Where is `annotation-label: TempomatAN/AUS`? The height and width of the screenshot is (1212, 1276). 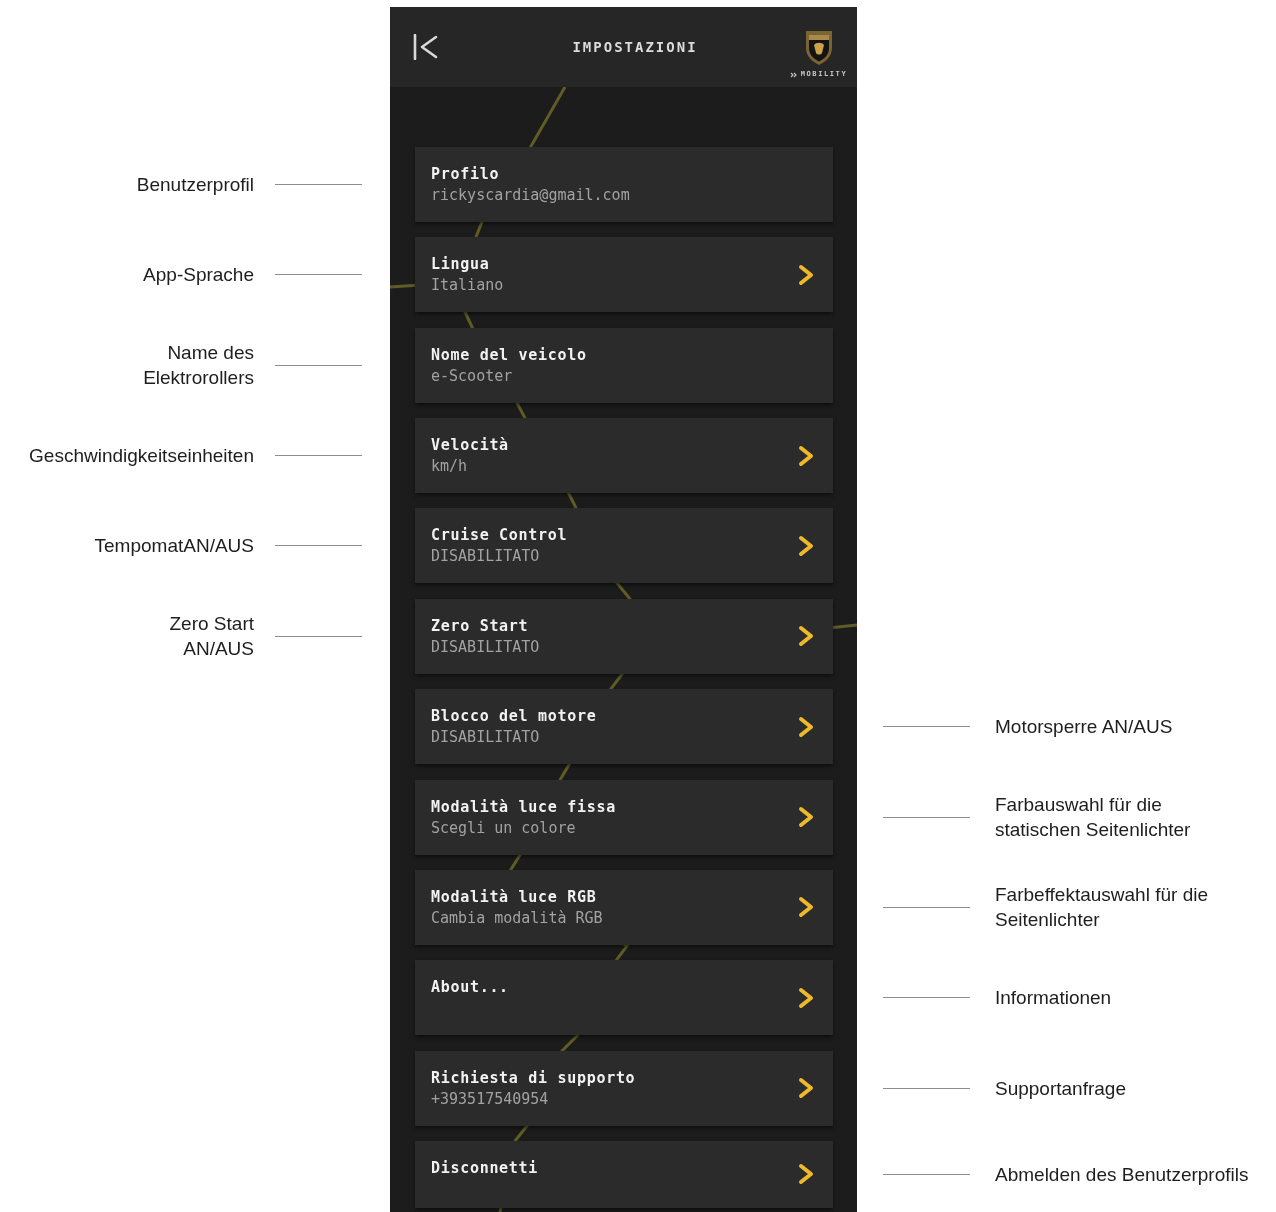
annotation-label: TempomatAN/AUS is located at coordinates (174, 546).